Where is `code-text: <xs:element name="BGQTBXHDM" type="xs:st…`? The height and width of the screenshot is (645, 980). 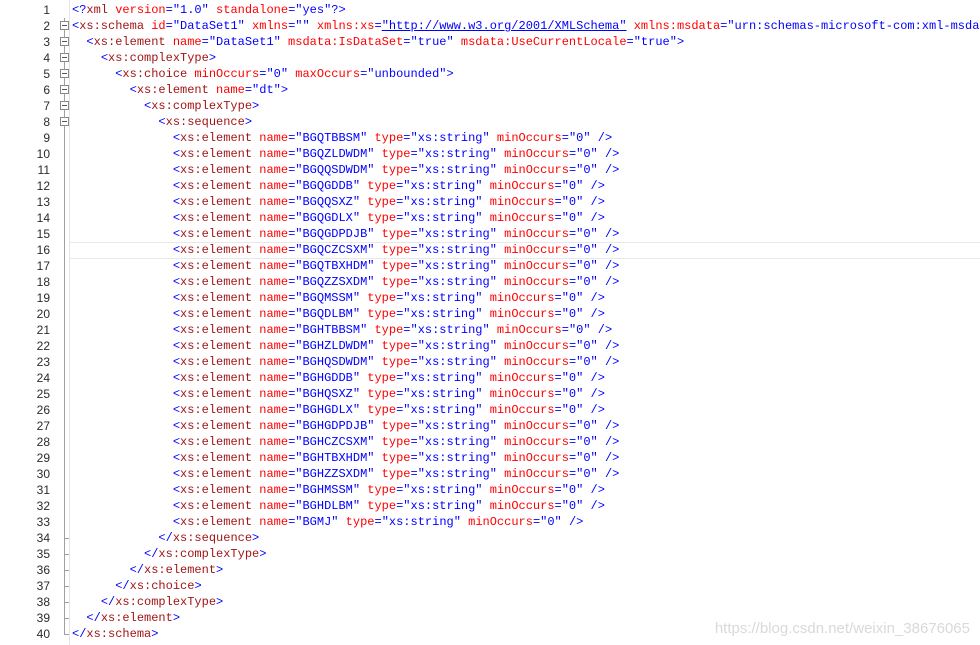
code-text: <xs:element name="BGQTBXHDM" type="xs:st… is located at coordinates (346, 266).